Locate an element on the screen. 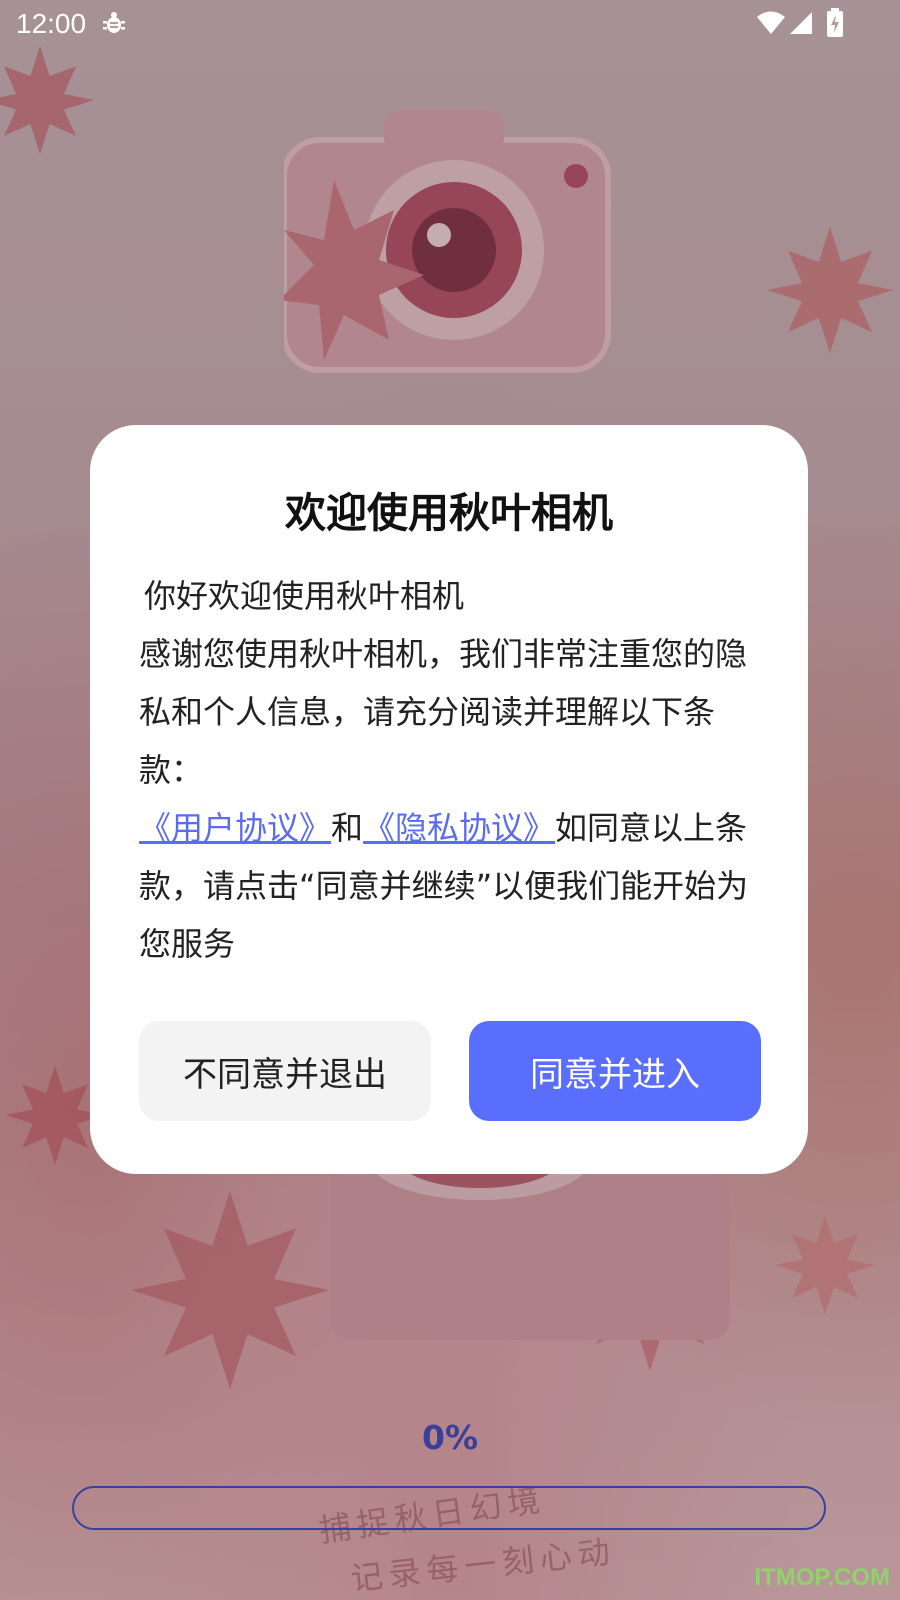 Image resolution: width=900 pixels, height=1600 pixels. wifi-icon is located at coordinates (771, 22).